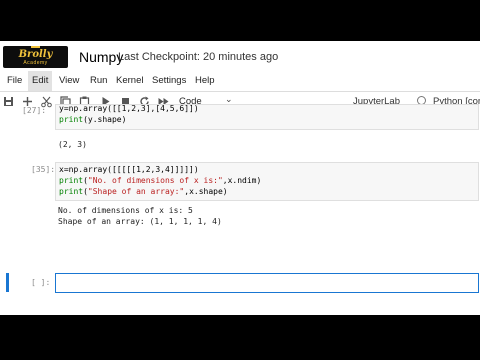 The image size is (480, 360). Describe the element at coordinates (34, 110) in the screenshot. I see `cell-prompt: [27]:` at that location.